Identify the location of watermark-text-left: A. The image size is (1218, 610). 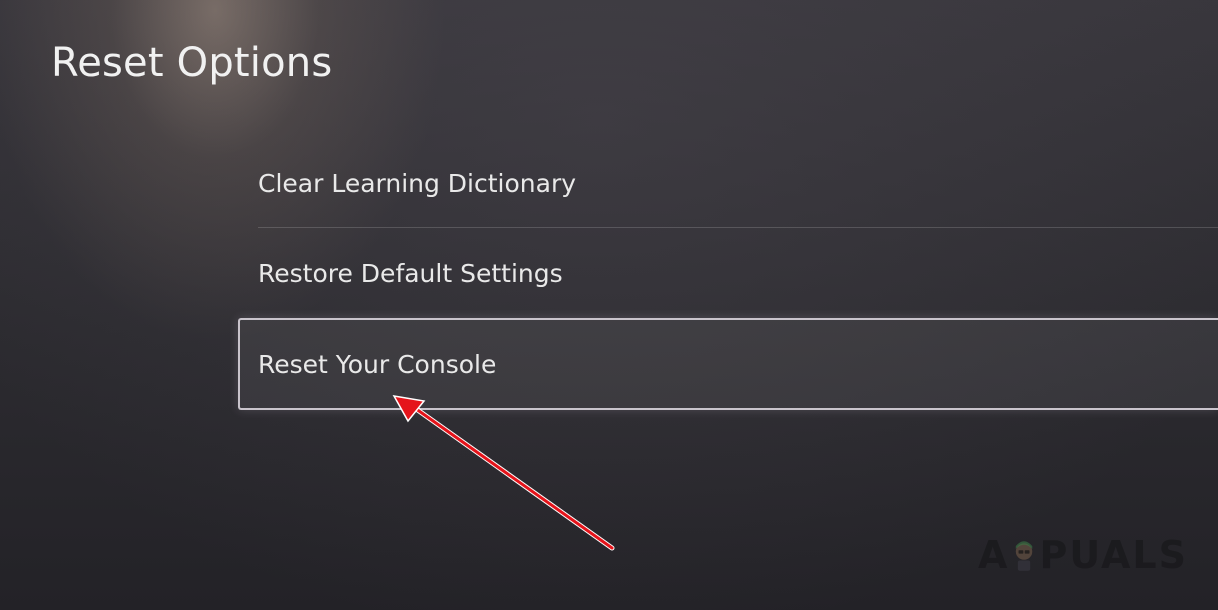
(994, 554).